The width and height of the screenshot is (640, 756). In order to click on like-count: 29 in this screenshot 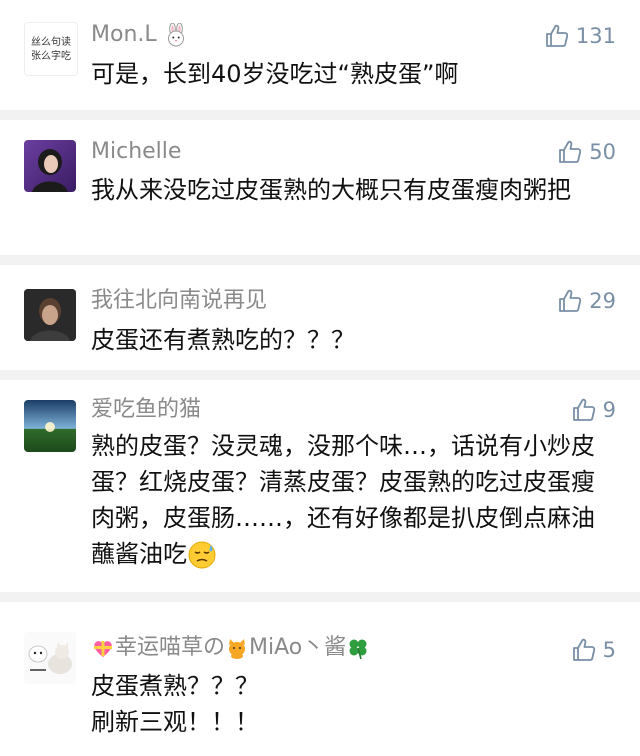, I will do `click(602, 301)`.